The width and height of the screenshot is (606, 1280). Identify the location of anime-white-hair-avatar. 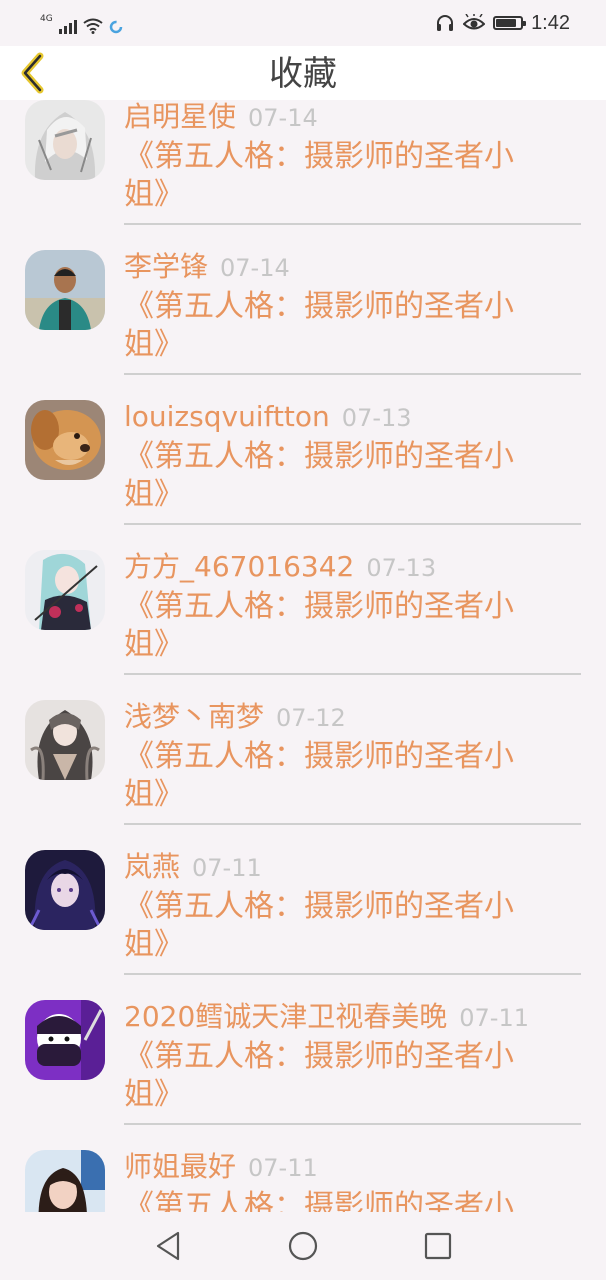
(65, 140).